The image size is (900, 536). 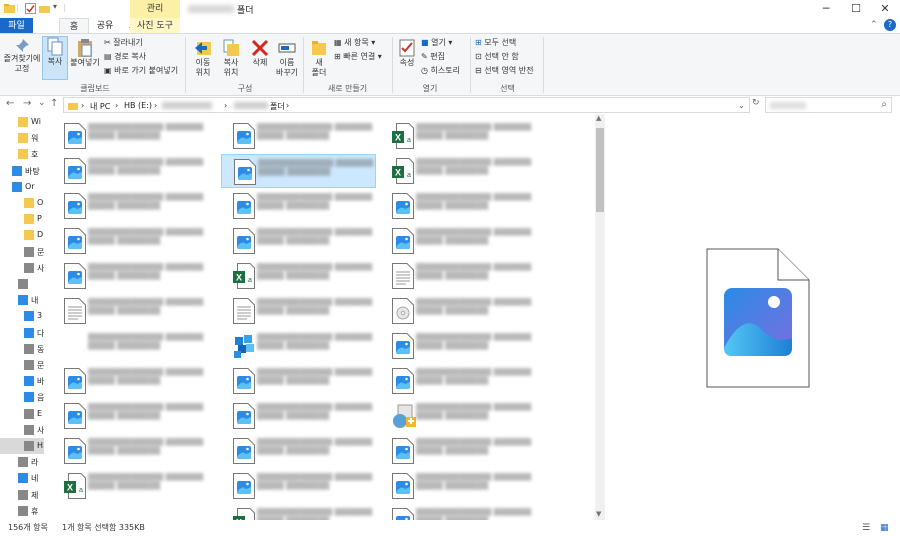 I want to click on nav-item: 동, so click(x=22, y=349).